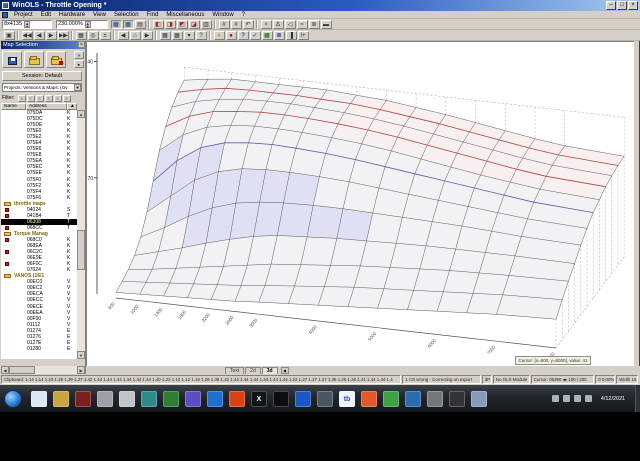 The image size is (640, 461). Describe the element at coordinates (12, 59) in the screenshot. I see `new-version-button` at that location.